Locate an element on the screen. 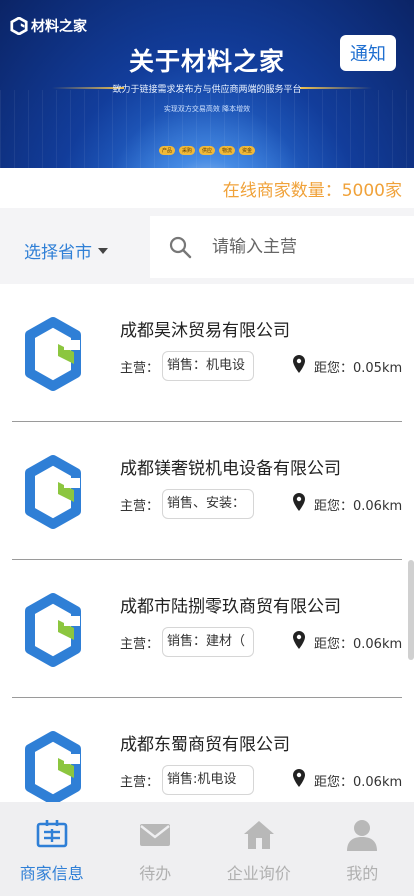 The width and height of the screenshot is (414, 896). search-box is located at coordinates (282, 247).